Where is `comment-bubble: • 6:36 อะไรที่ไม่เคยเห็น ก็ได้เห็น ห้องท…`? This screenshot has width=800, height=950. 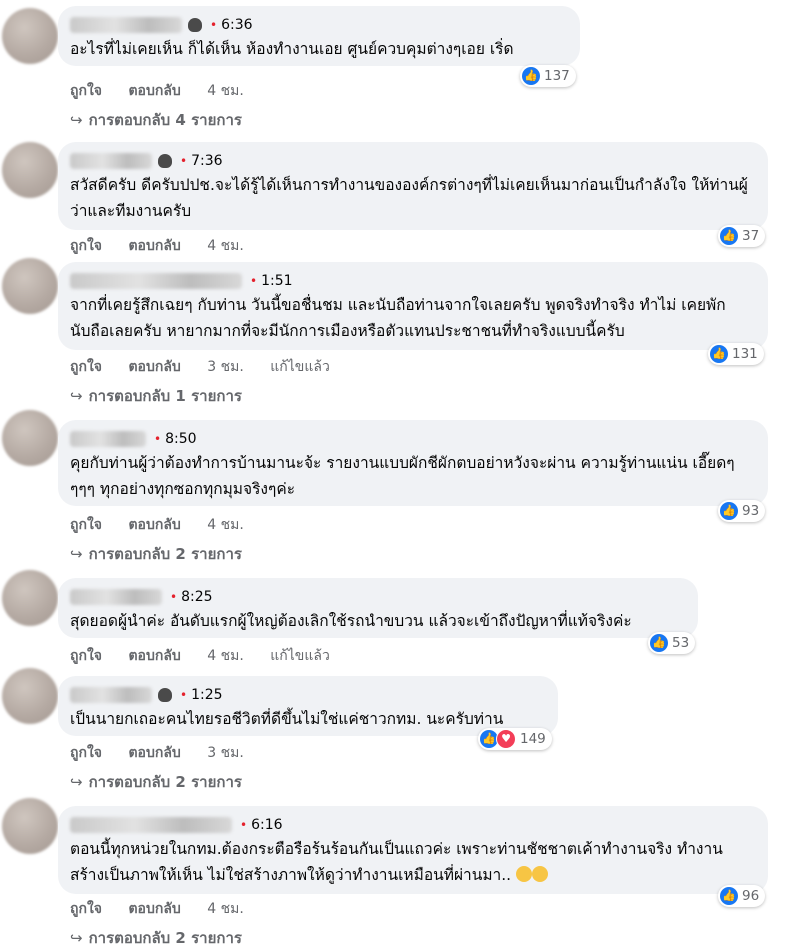 comment-bubble: • 6:36 อะไรที่ไม่เคยเห็น ก็ได้เห็น ห้องท… is located at coordinates (319, 36).